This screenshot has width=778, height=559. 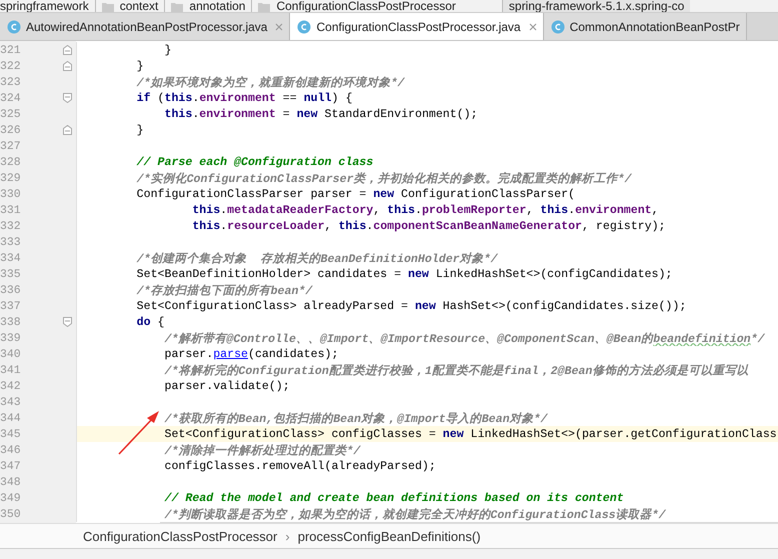 I want to click on line-number: 342, so click(x=11, y=386).